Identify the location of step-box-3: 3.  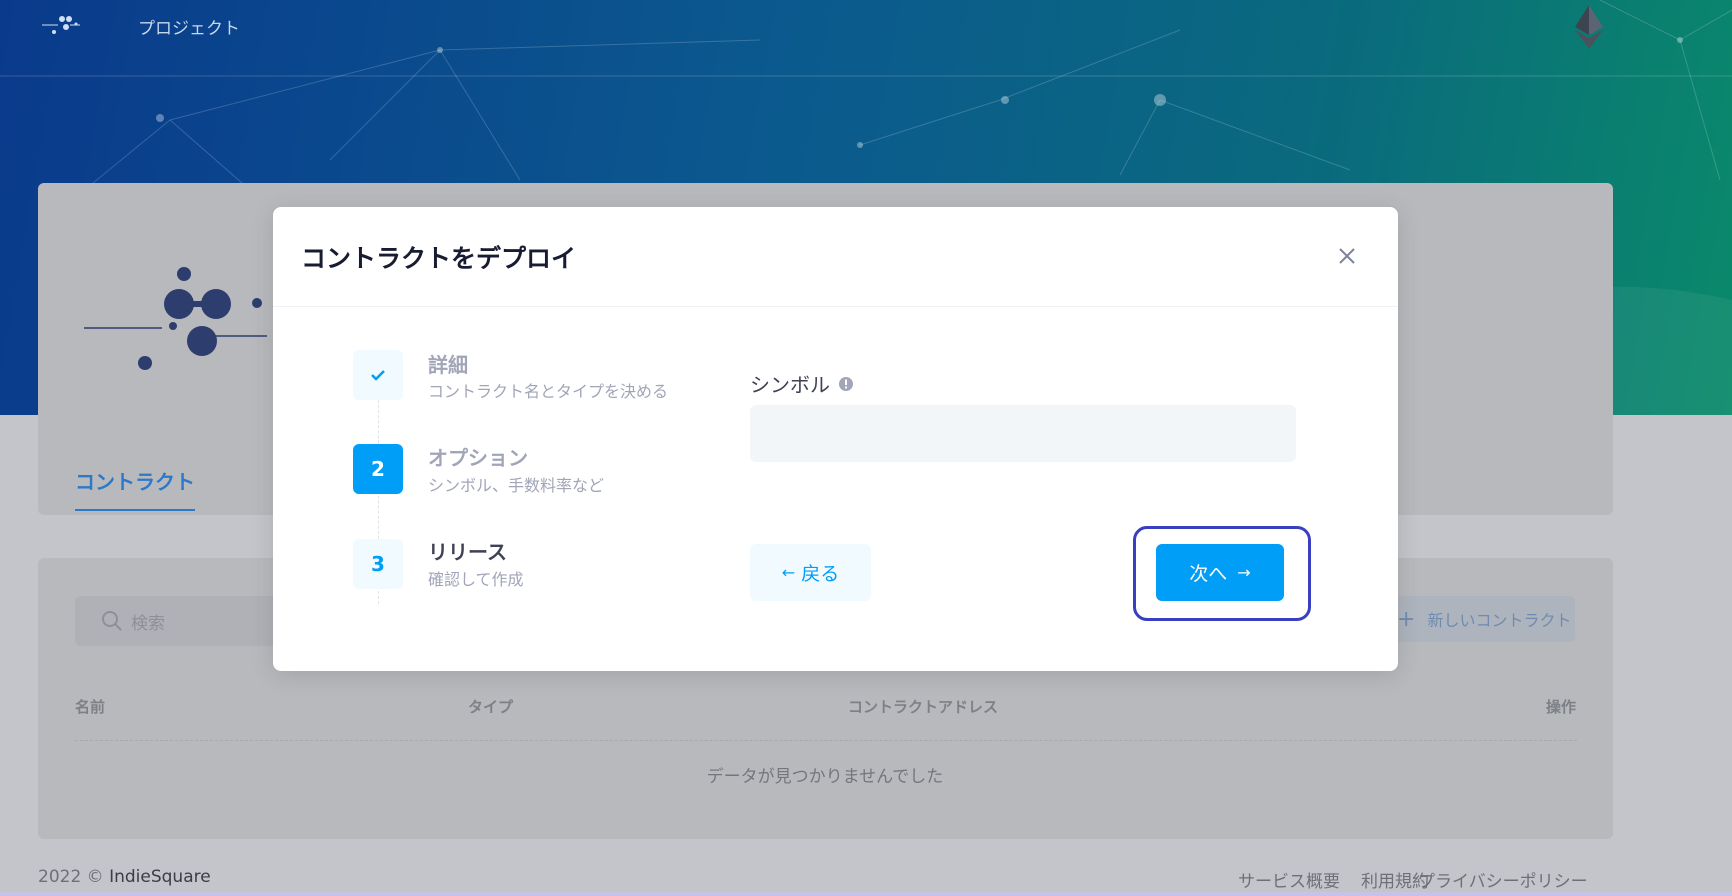
(378, 564).